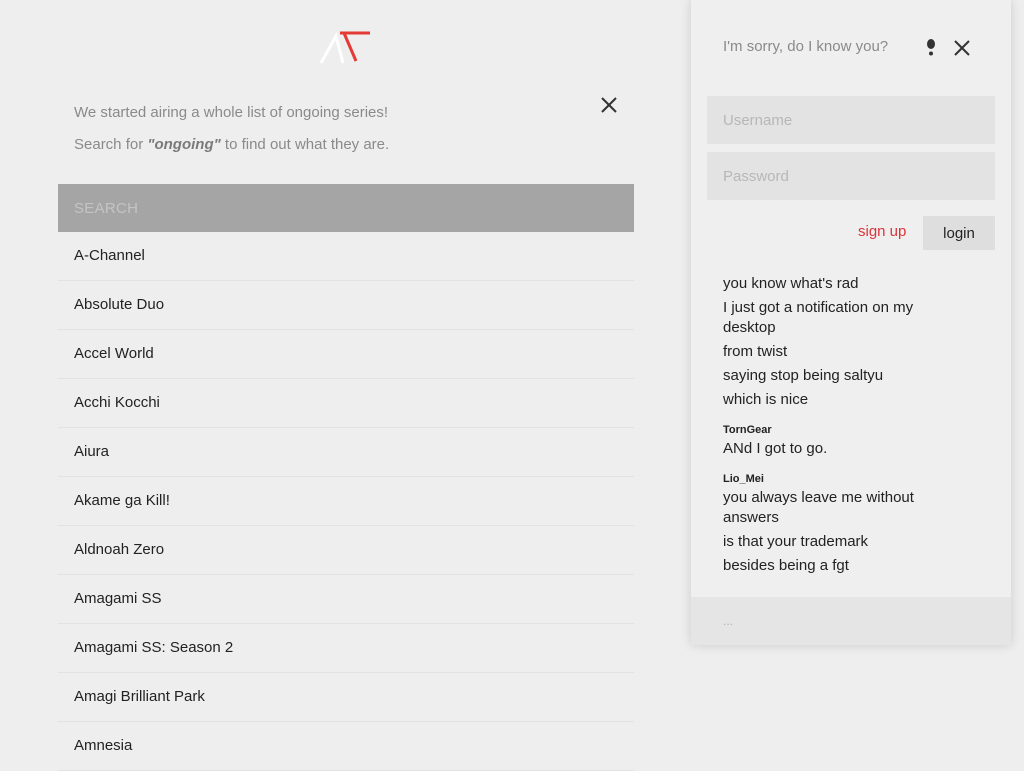  What do you see at coordinates (305, 144) in the screenshot?
I see `announcement-suffix: to find out what they are.` at bounding box center [305, 144].